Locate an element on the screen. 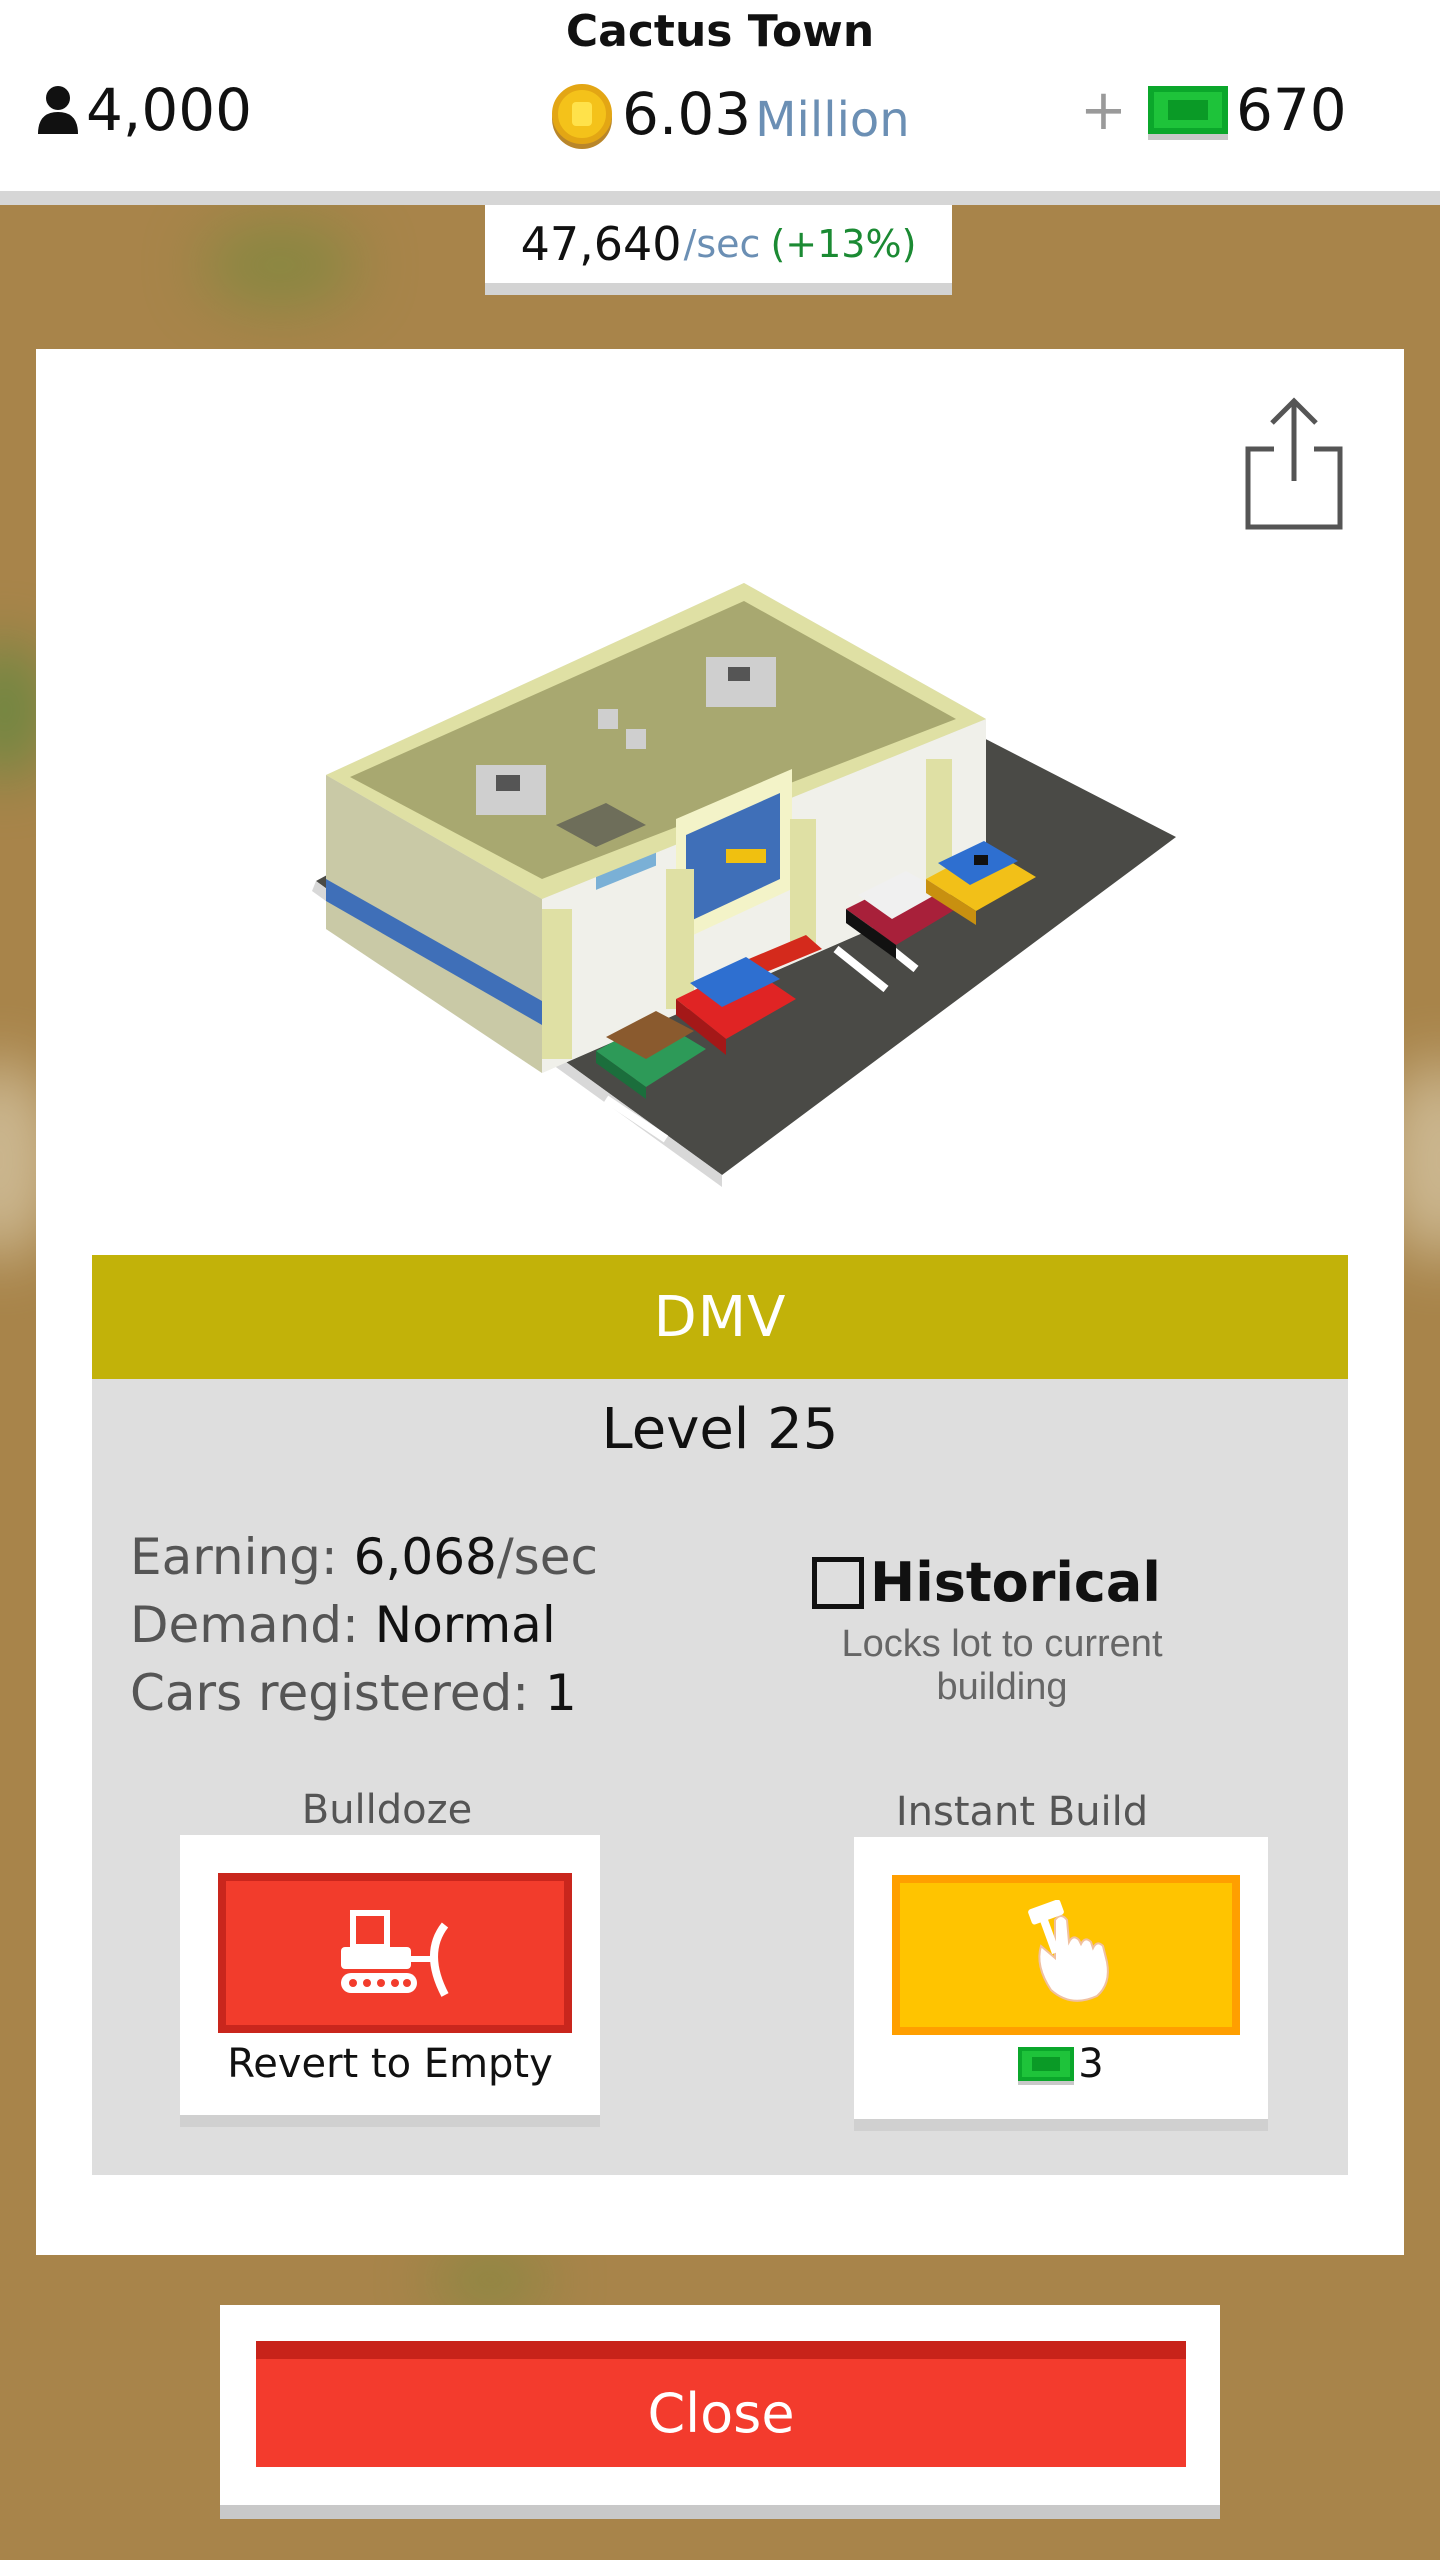  instant-build-card: 3 is located at coordinates (1061, 1984).